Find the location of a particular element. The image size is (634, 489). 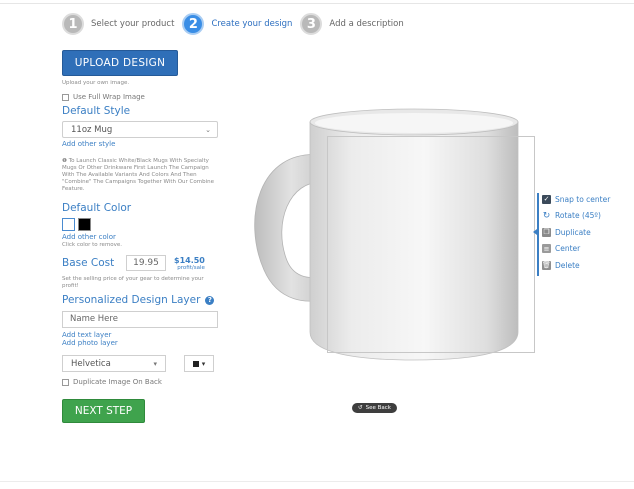

see-back-button: ↺ See Back is located at coordinates (374, 408).